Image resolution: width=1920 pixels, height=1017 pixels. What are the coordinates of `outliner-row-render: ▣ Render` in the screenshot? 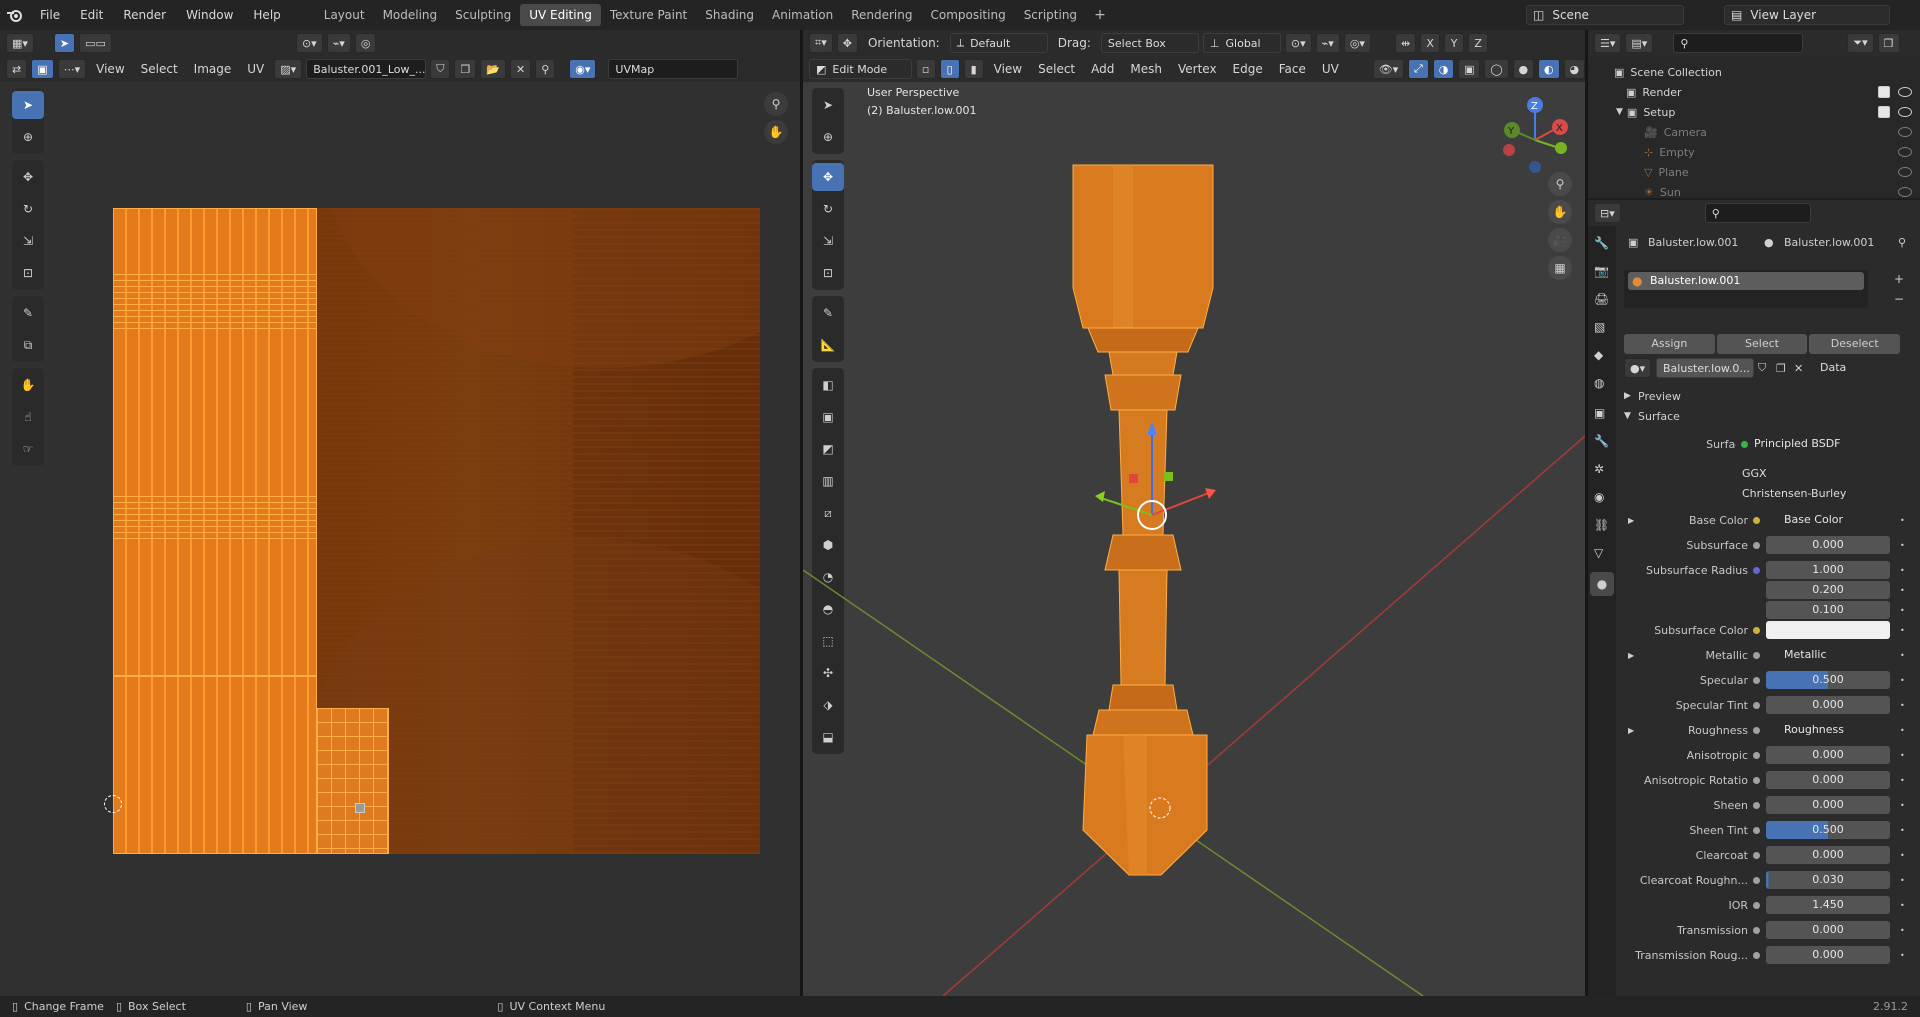 It's located at (1754, 92).